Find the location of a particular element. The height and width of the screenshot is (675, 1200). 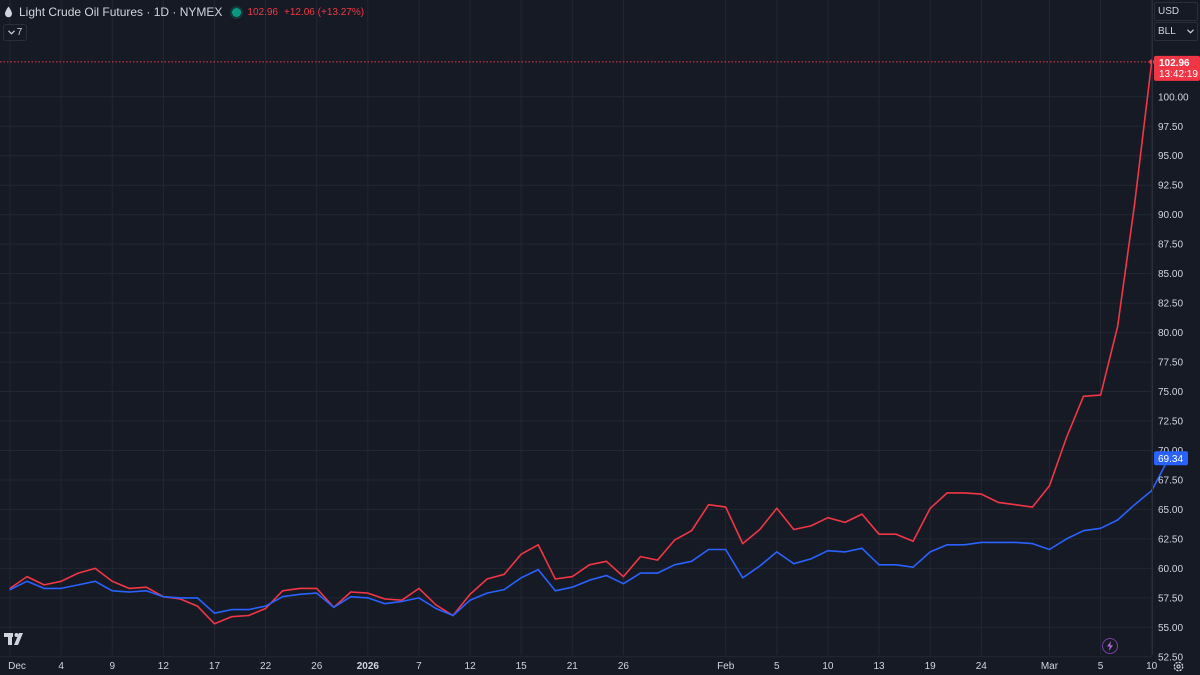

interval-toggle-button: 7 is located at coordinates (15, 32).